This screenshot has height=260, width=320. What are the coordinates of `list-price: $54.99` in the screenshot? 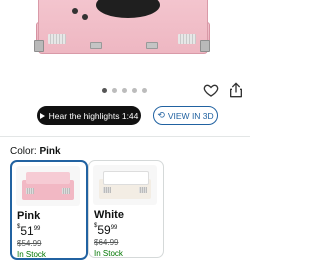 It's located at (29, 243).